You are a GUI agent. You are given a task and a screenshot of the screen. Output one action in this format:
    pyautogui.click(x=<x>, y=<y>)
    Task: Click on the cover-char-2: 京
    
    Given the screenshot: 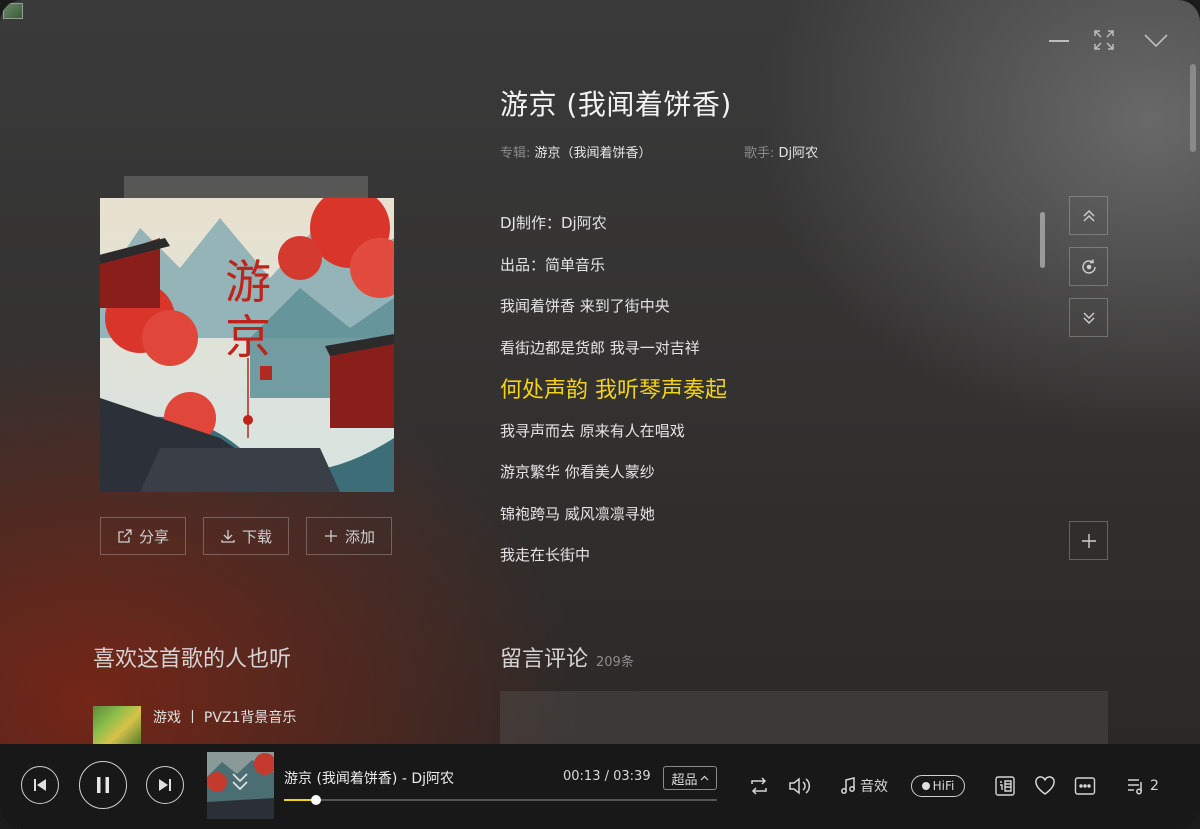 What is the action you would take?
    pyautogui.click(x=248, y=337)
    